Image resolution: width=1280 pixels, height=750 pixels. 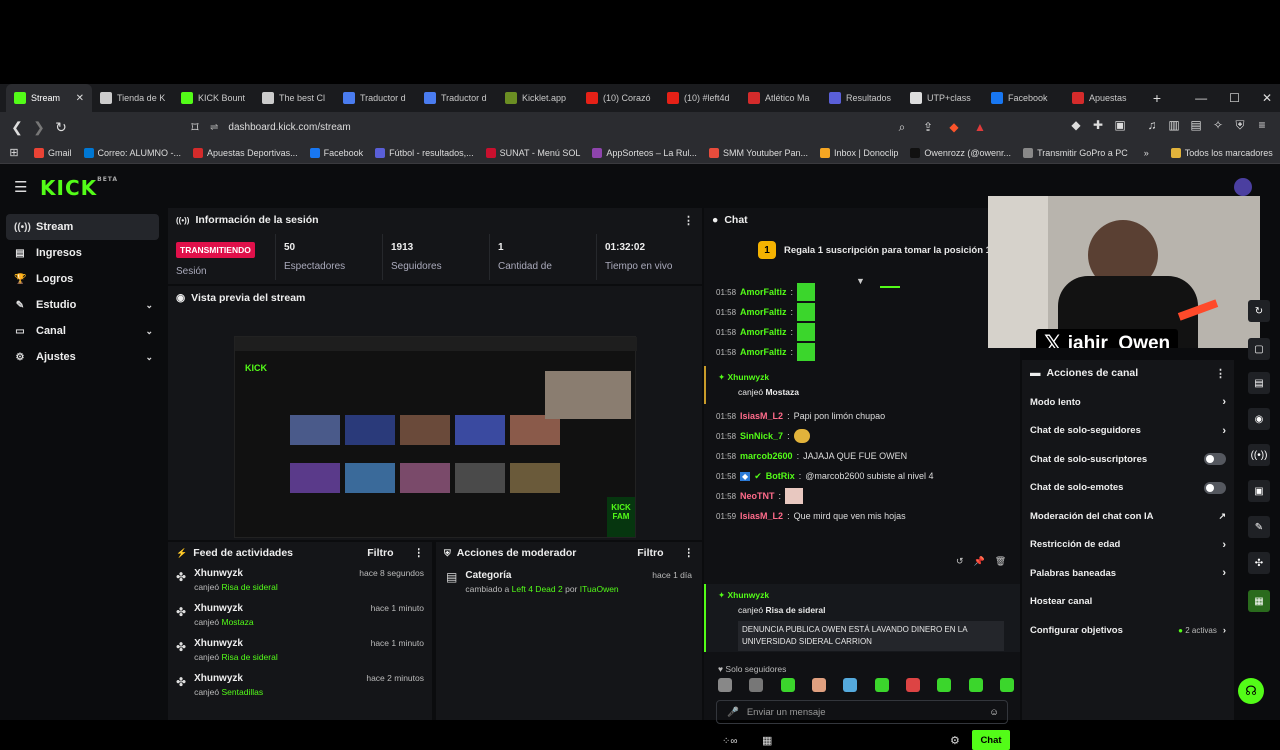 What do you see at coordinates (730, 741) in the screenshot?
I see `viewers-icon: ⁘∞` at bounding box center [730, 741].